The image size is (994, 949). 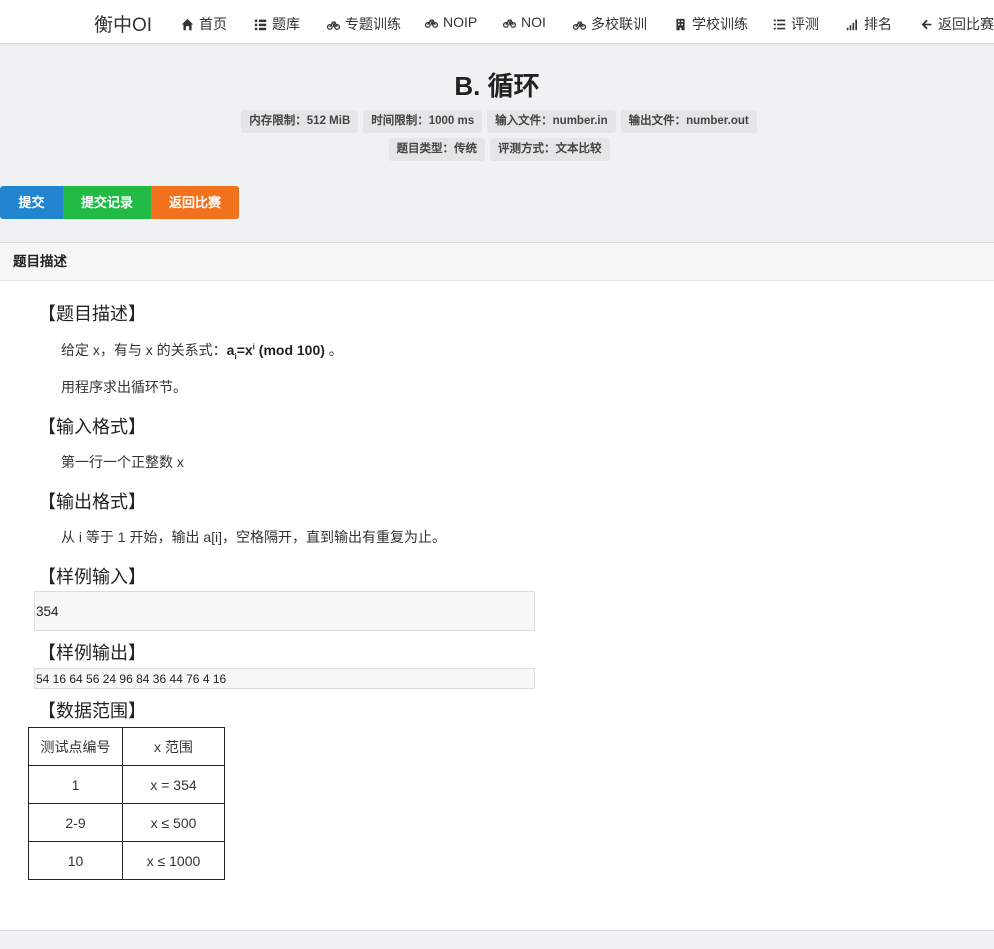 What do you see at coordinates (451, 22) in the screenshot?
I see `nav-noip: NOIP` at bounding box center [451, 22].